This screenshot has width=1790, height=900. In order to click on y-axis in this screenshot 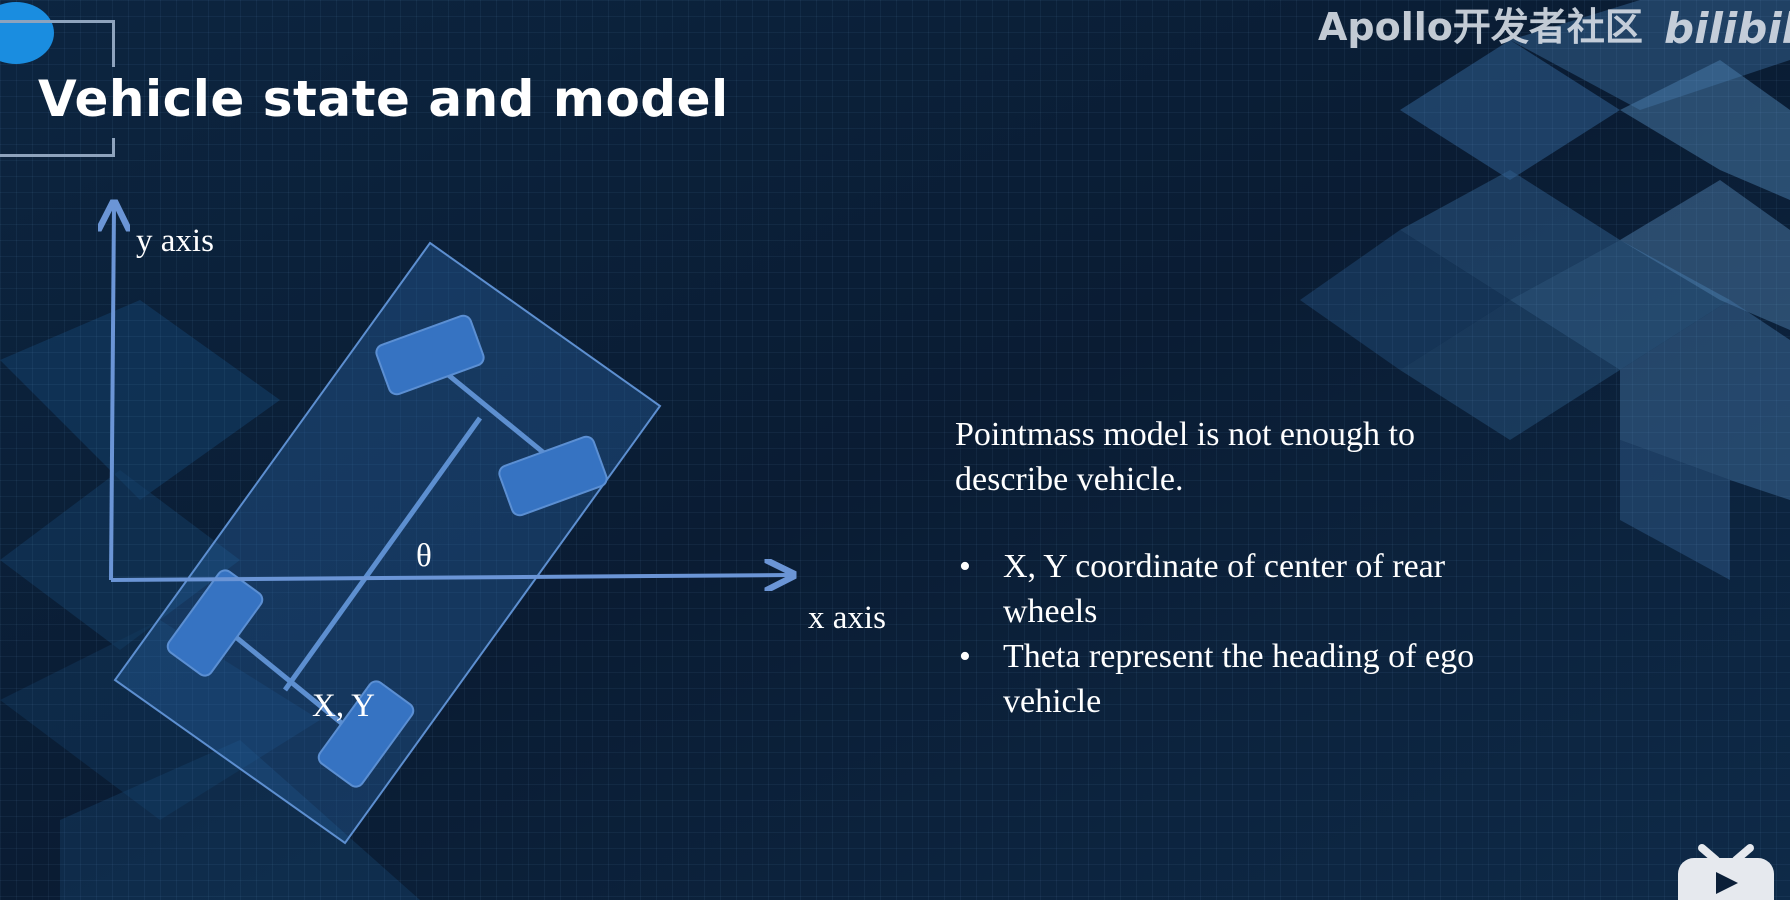, I will do `click(112, 393)`.